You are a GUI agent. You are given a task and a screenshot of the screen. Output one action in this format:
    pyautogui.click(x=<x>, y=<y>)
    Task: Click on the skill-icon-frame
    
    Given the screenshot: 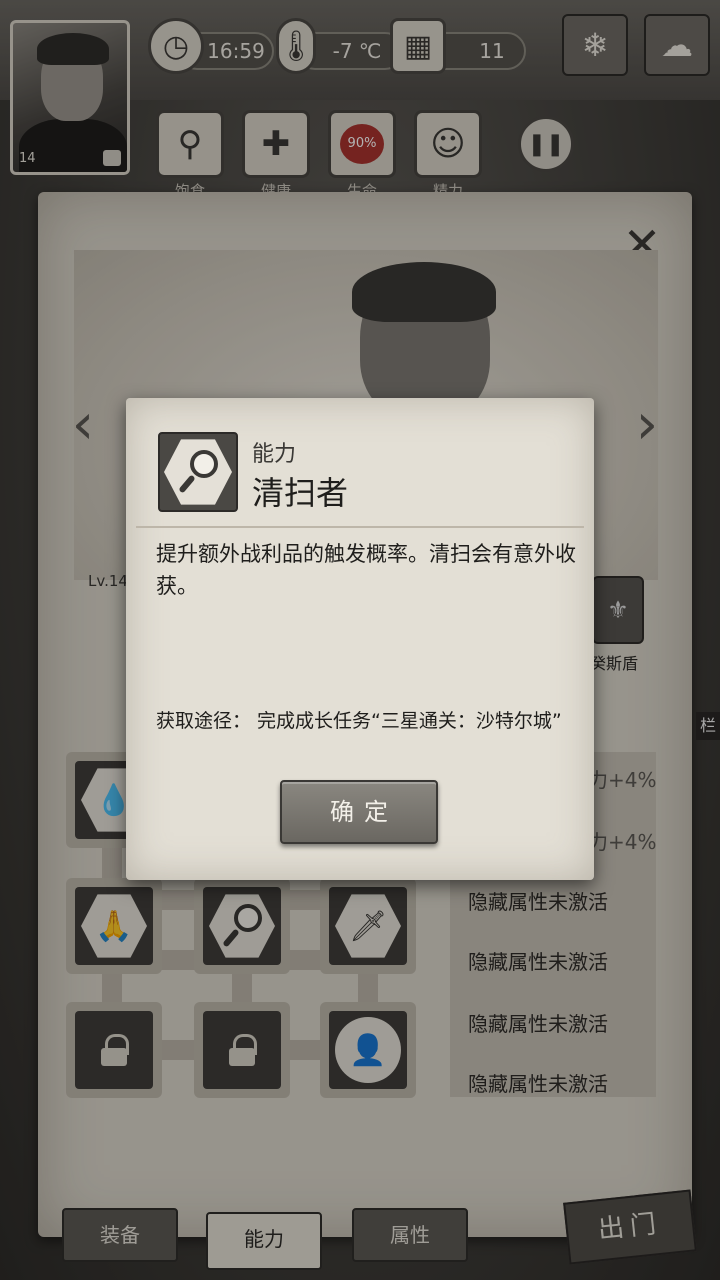 What is the action you would take?
    pyautogui.click(x=198, y=472)
    